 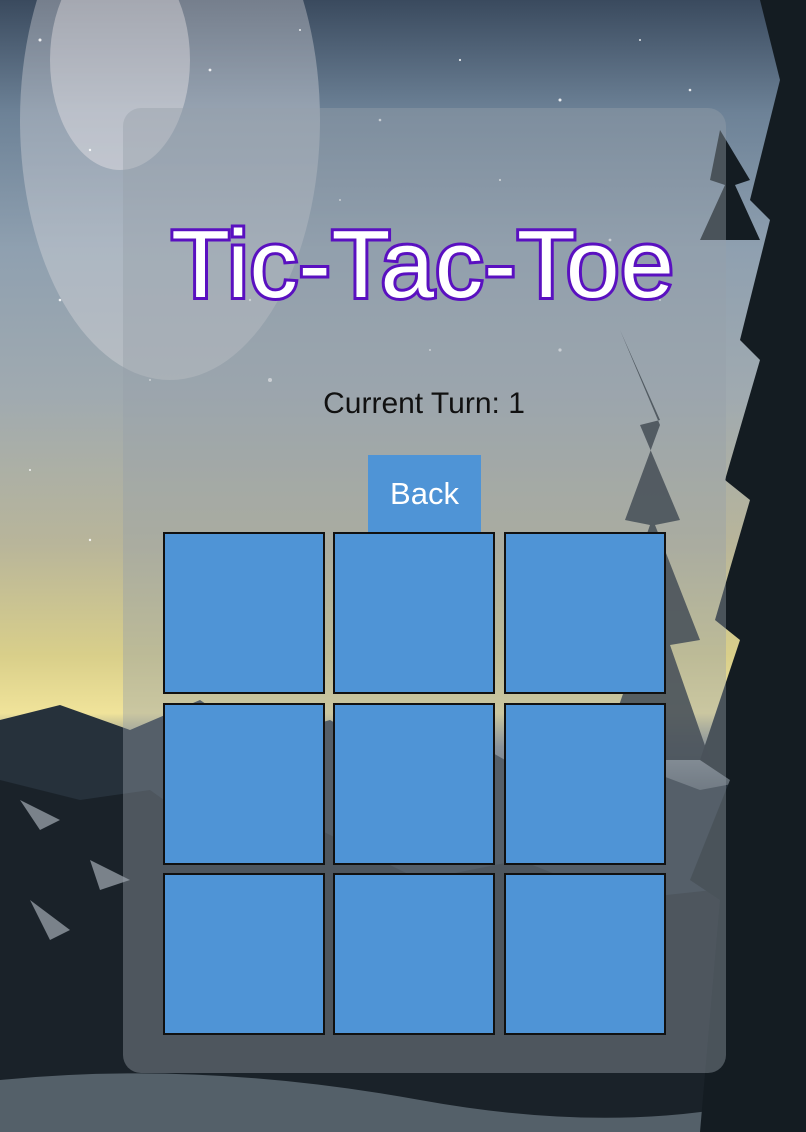 What do you see at coordinates (411, 403) in the screenshot?
I see `current-turn-label: Current Turn:` at bounding box center [411, 403].